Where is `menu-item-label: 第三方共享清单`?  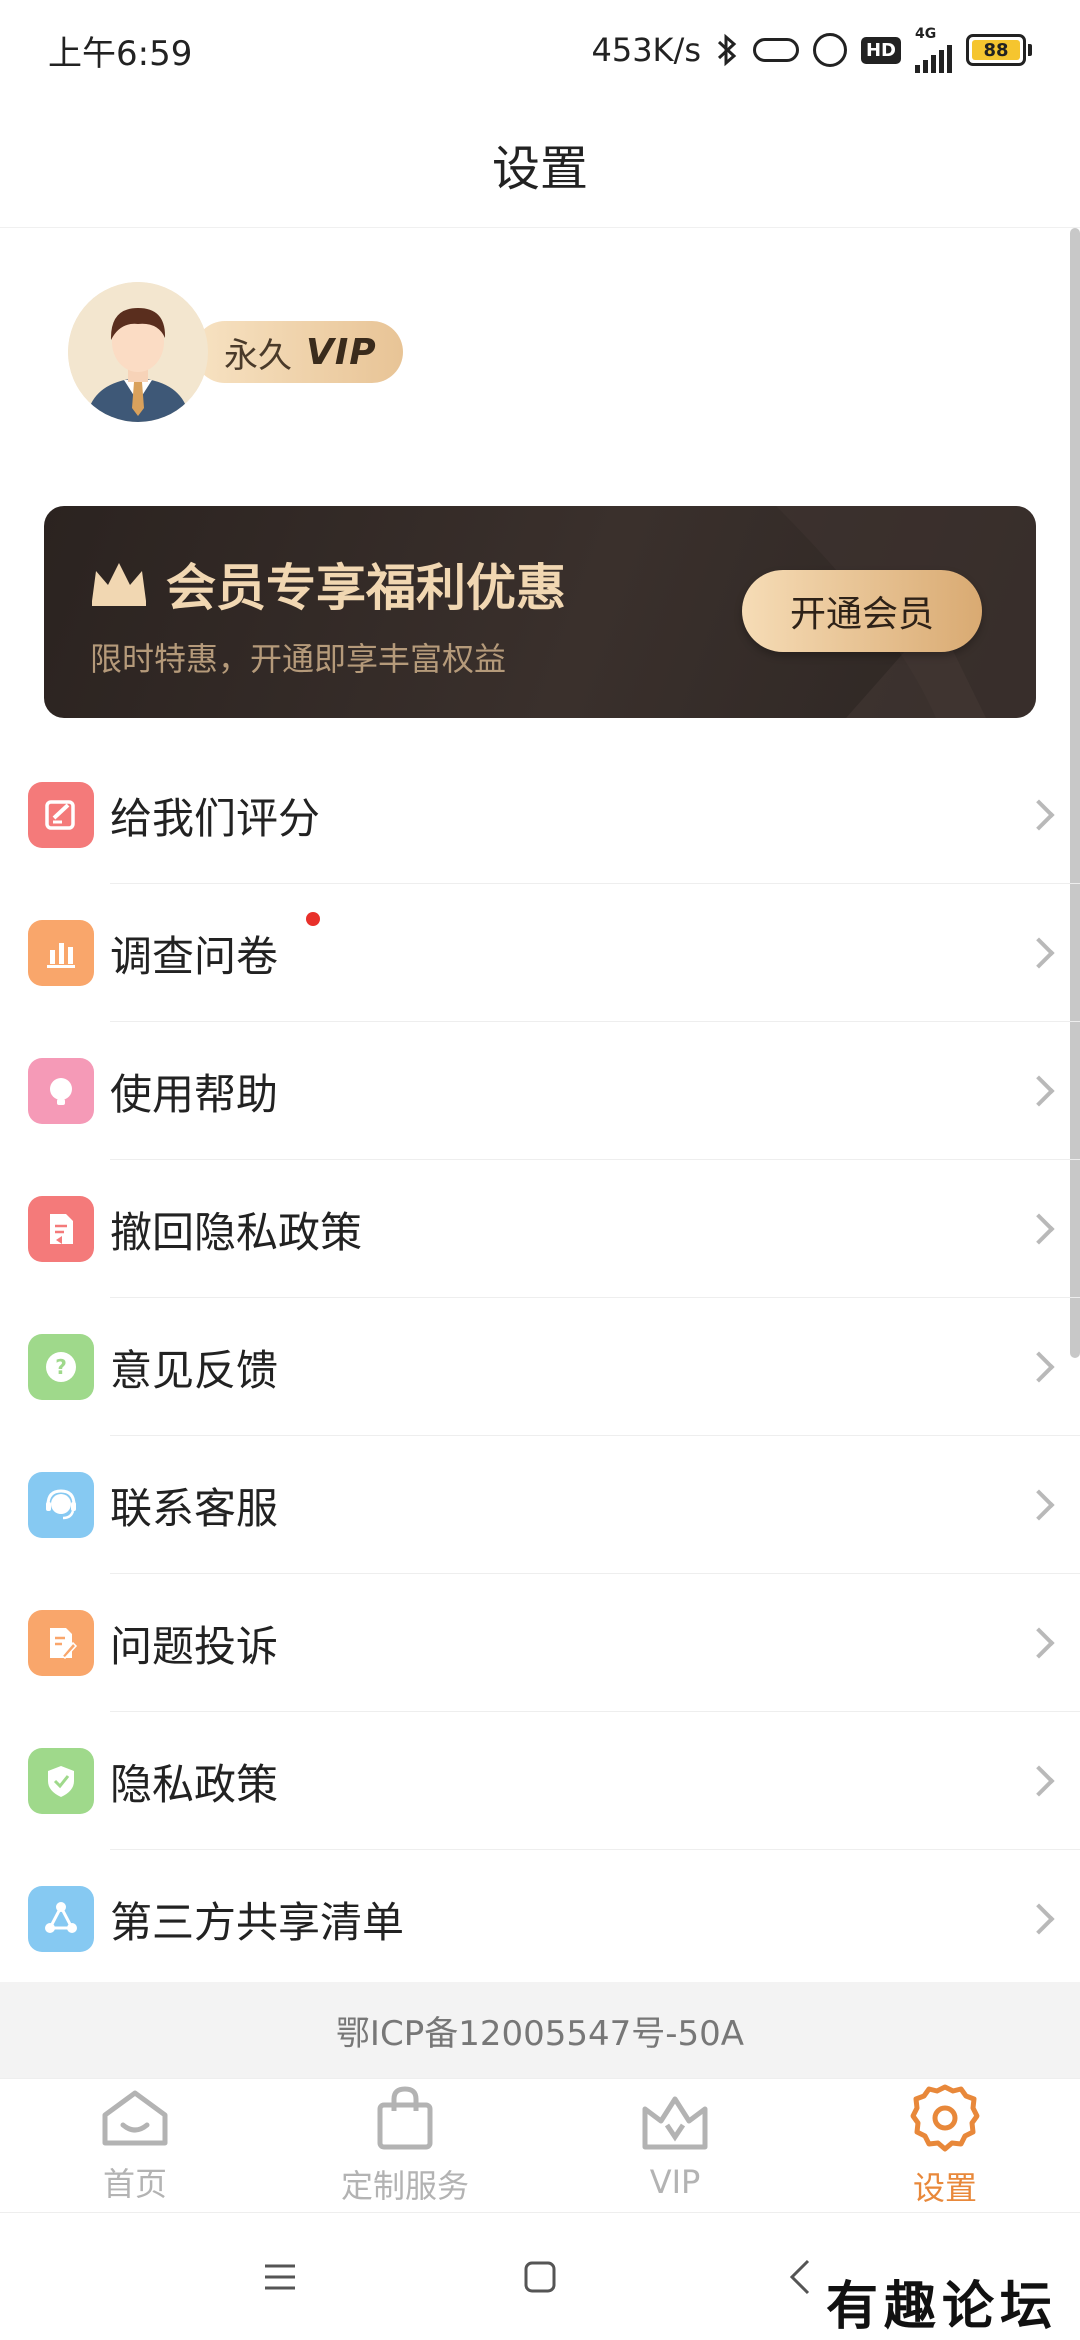 menu-item-label: 第三方共享清单 is located at coordinates (257, 1922).